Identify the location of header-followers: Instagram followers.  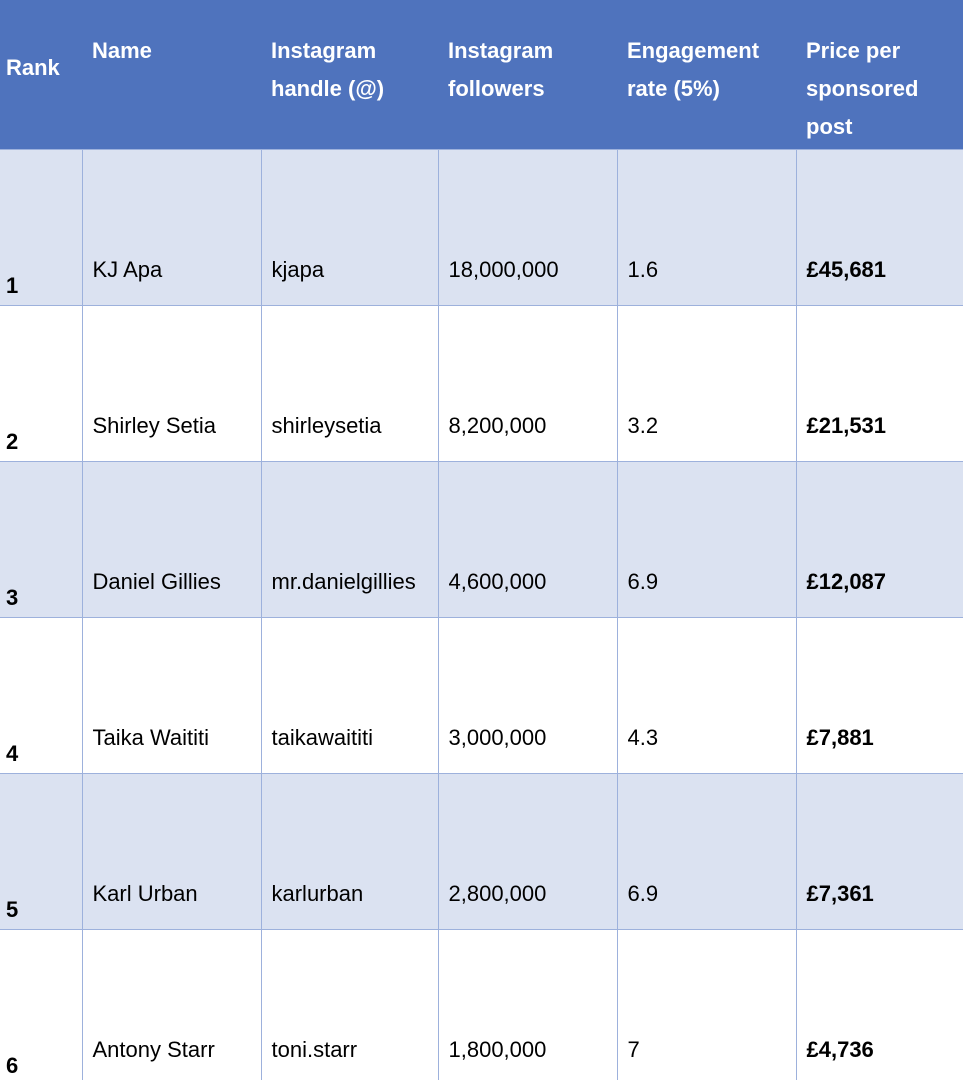
(527, 74).